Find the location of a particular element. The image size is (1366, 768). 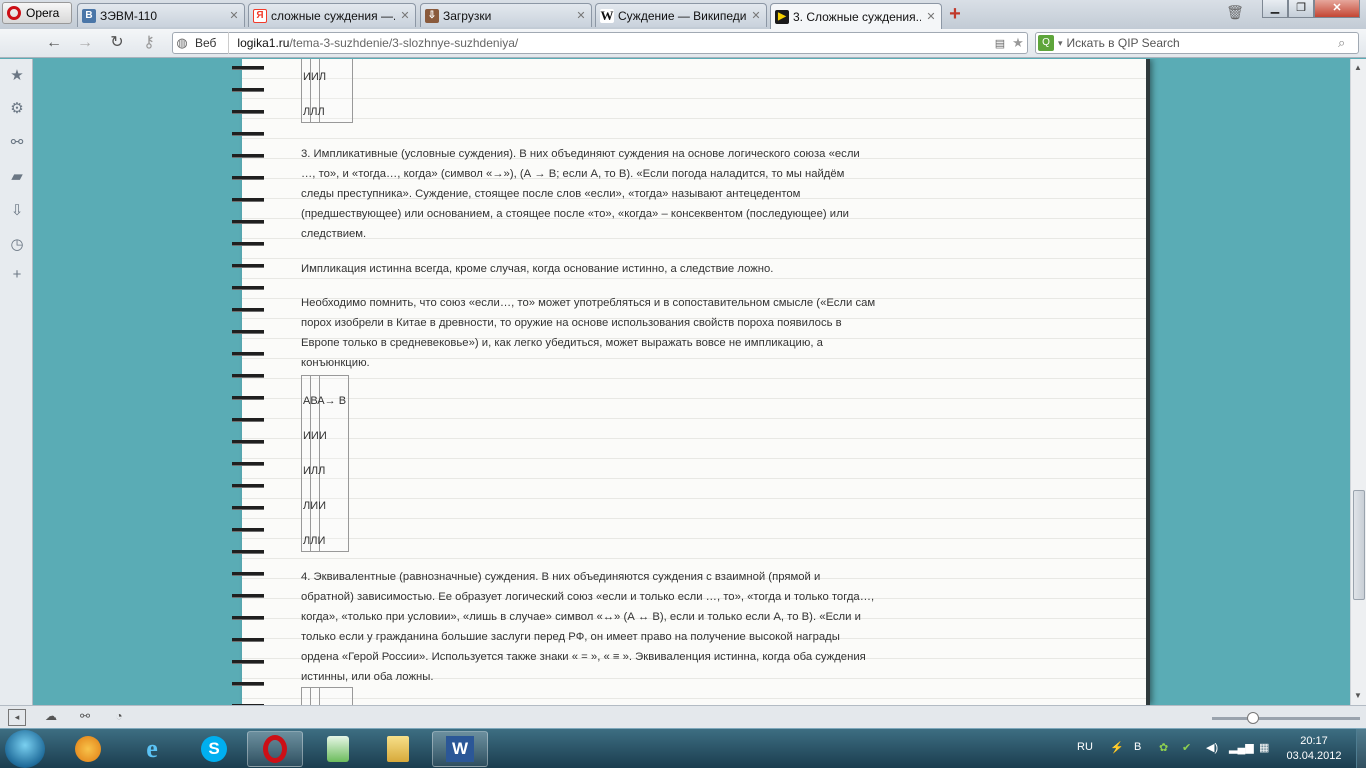

site-icon: ▶ is located at coordinates (782, 16).